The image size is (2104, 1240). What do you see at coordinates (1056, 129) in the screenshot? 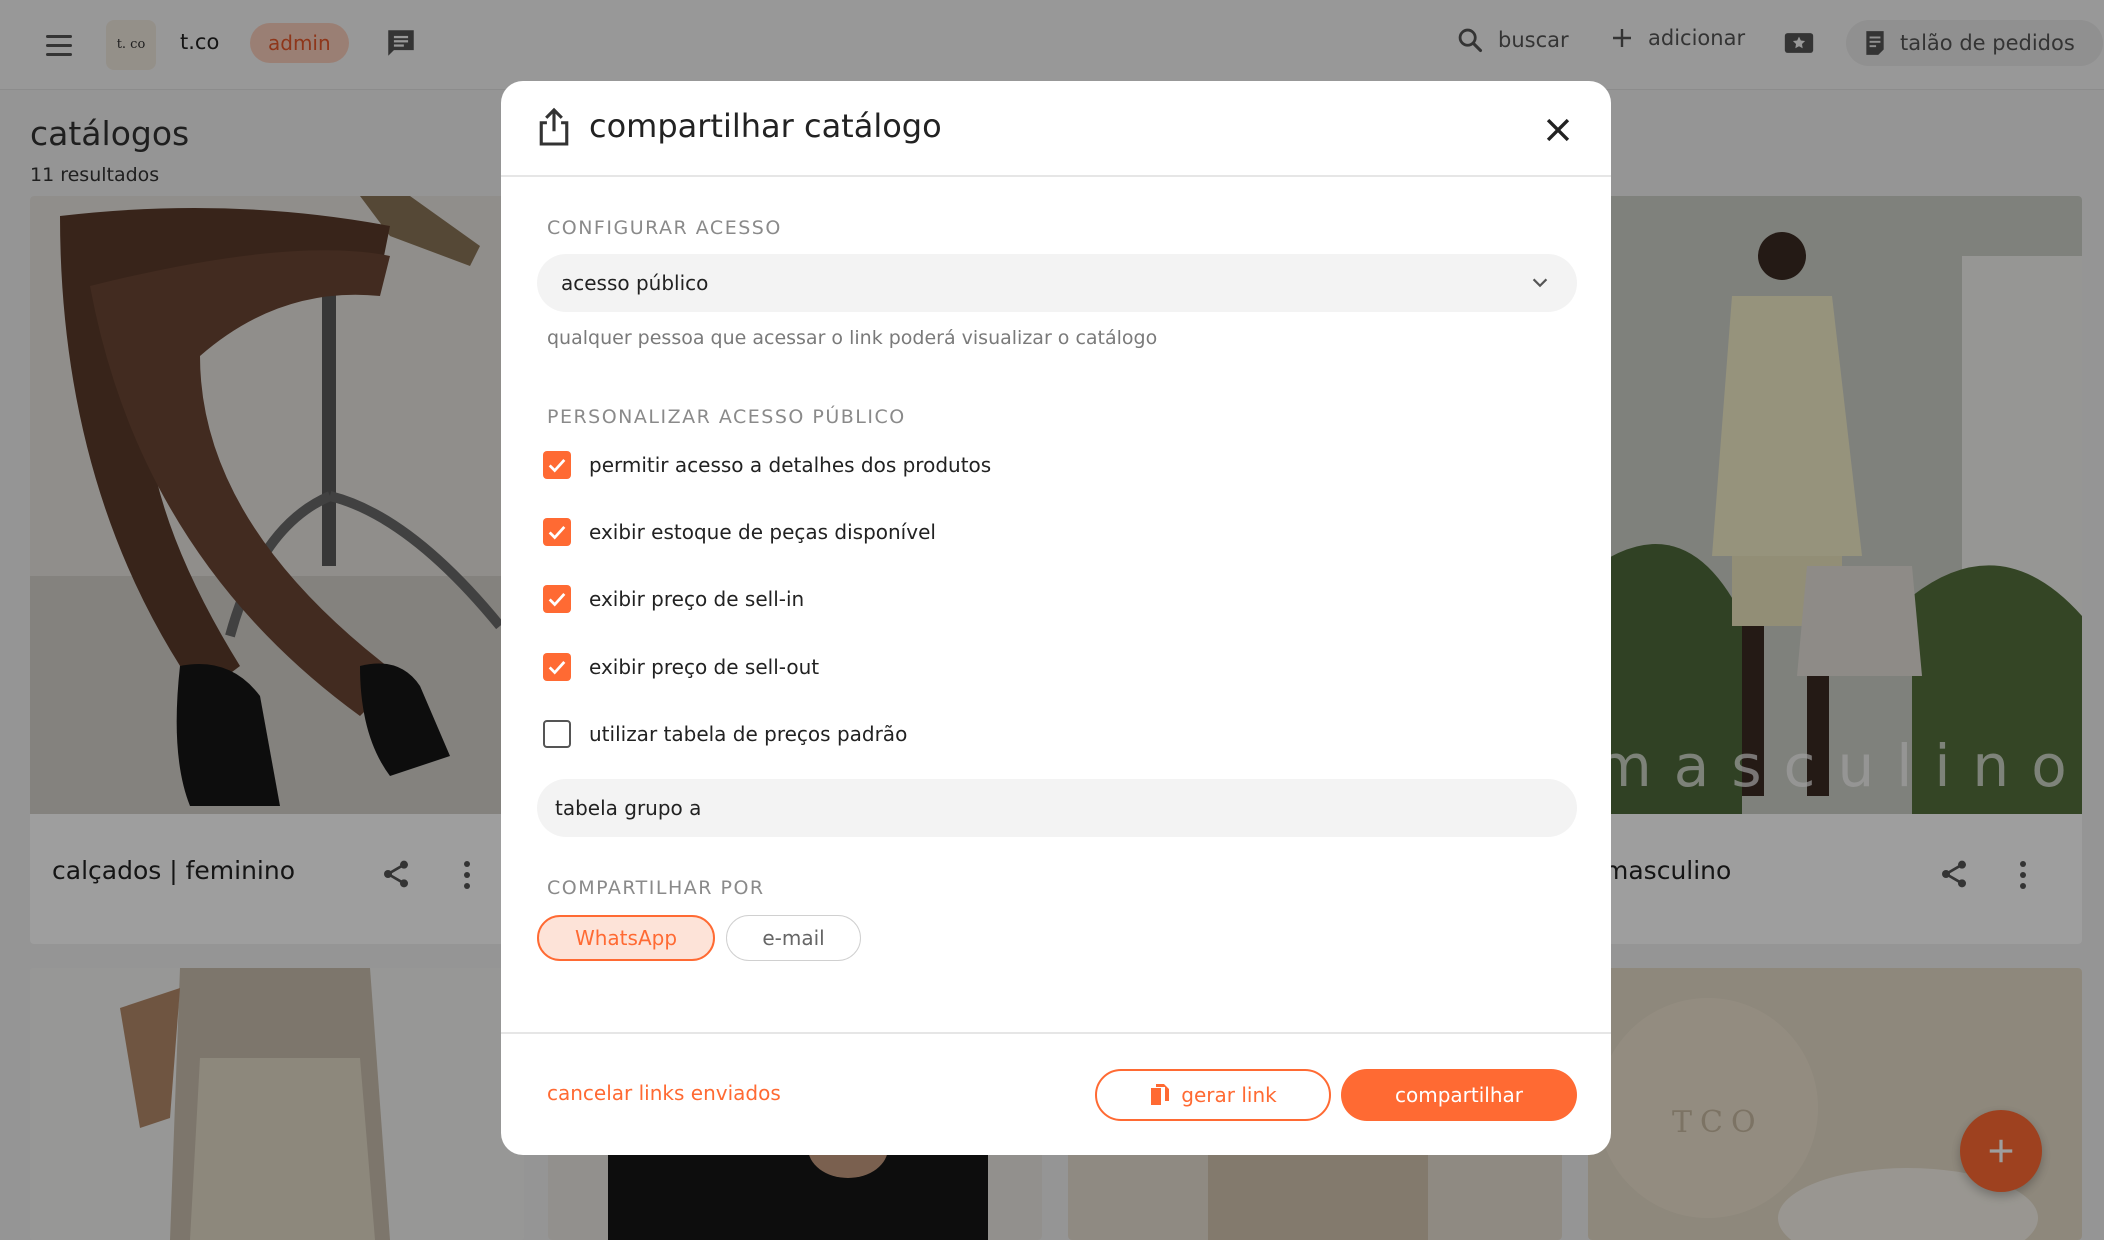
I see `dialog-header: compartilhar catálogo` at bounding box center [1056, 129].